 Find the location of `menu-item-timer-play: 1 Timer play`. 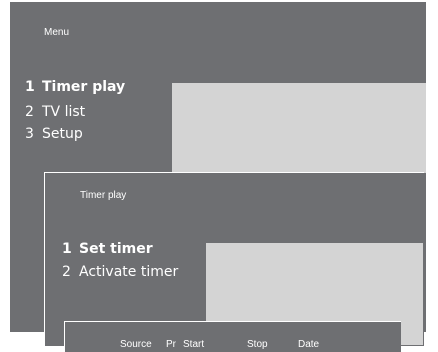

menu-item-timer-play: 1 Timer play is located at coordinates (75, 87).